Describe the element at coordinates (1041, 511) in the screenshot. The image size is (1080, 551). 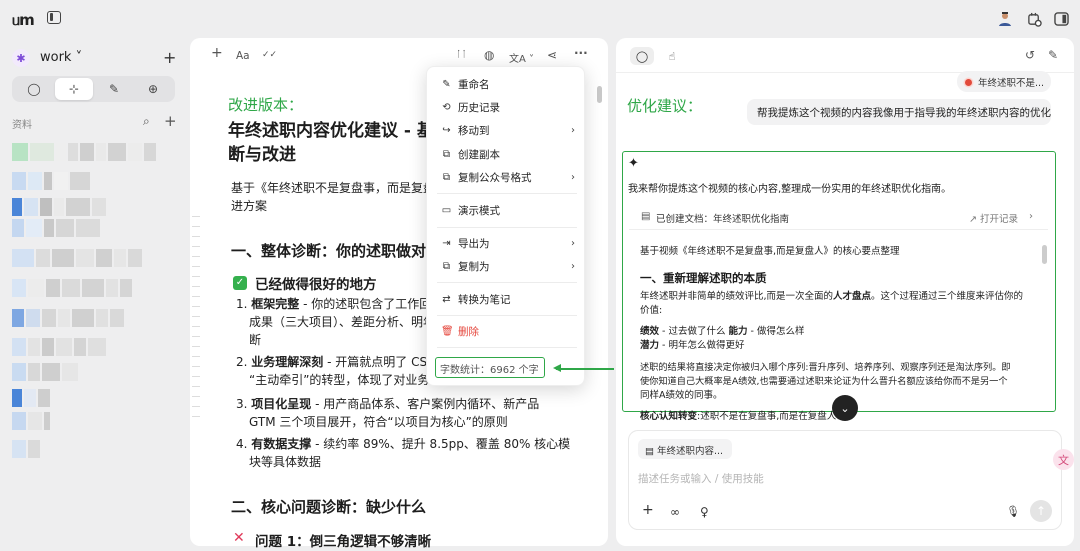
I see `send-button: ↑` at that location.